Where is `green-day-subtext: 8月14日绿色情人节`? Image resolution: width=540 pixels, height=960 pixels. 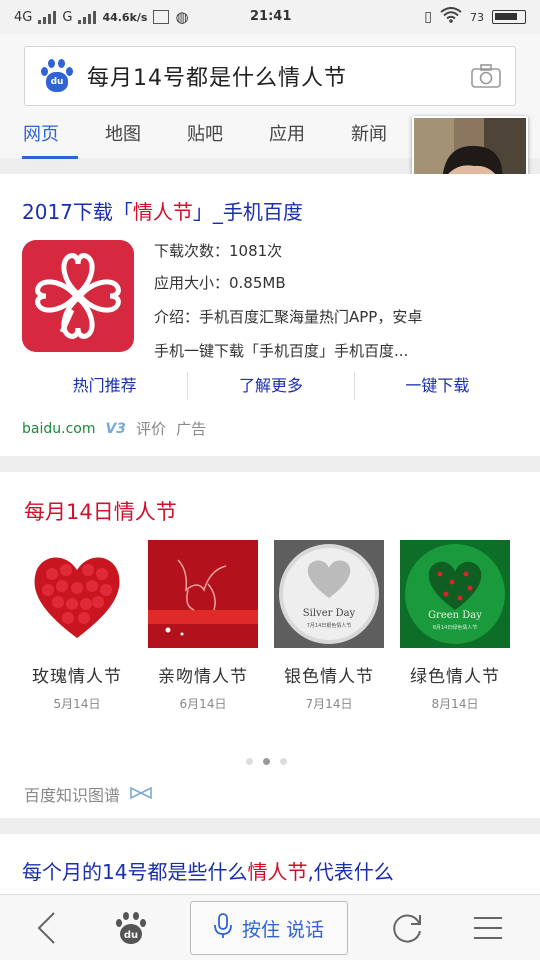 green-day-subtext: 8月14日绿色情人节 is located at coordinates (455, 628).